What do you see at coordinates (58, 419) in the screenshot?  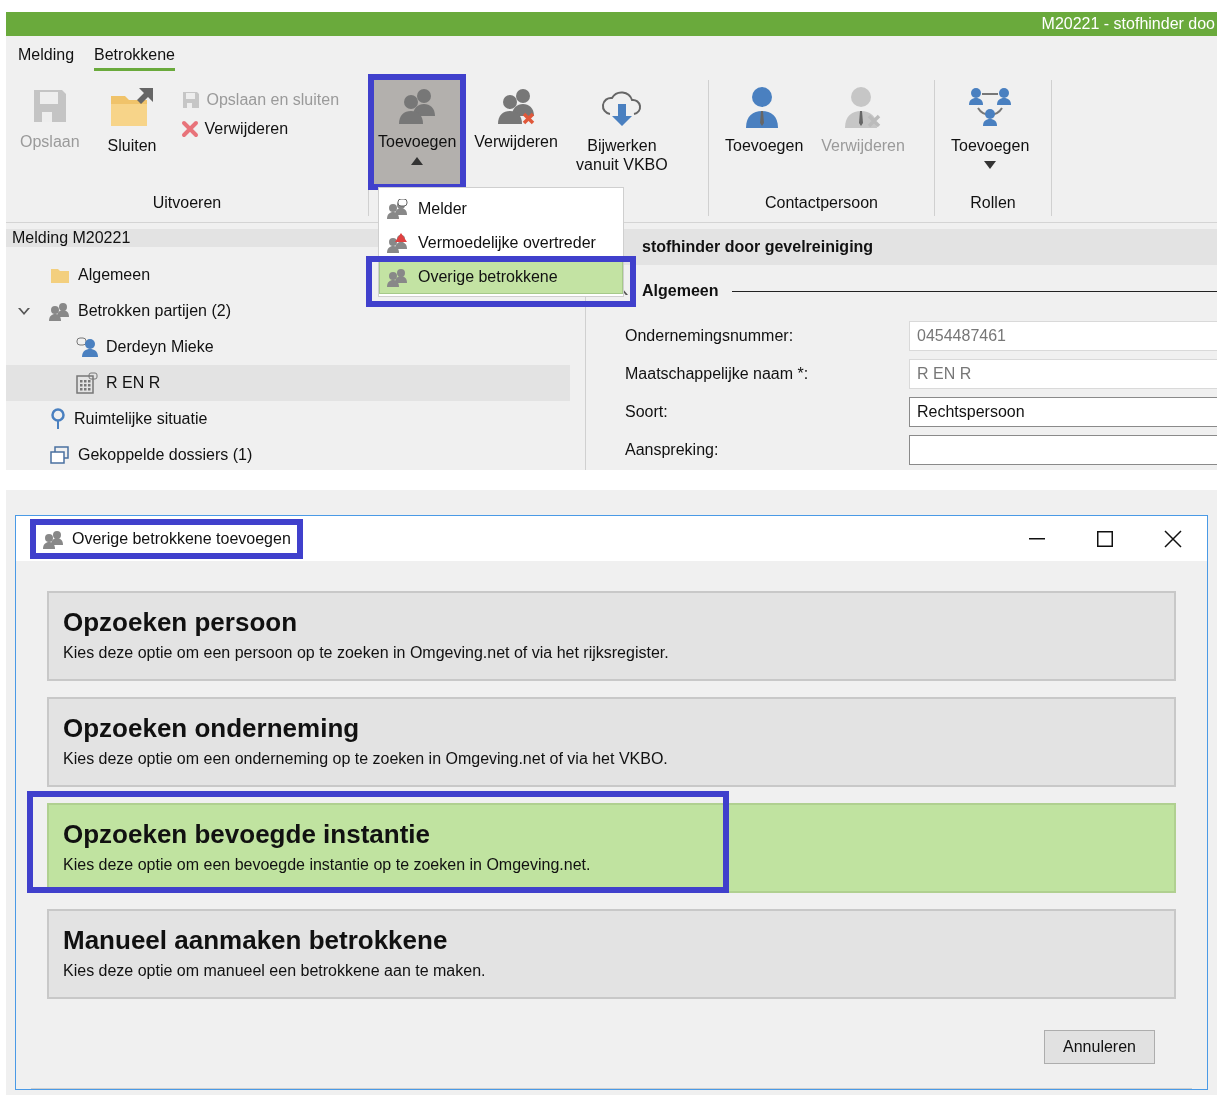 I see `pin-icon` at bounding box center [58, 419].